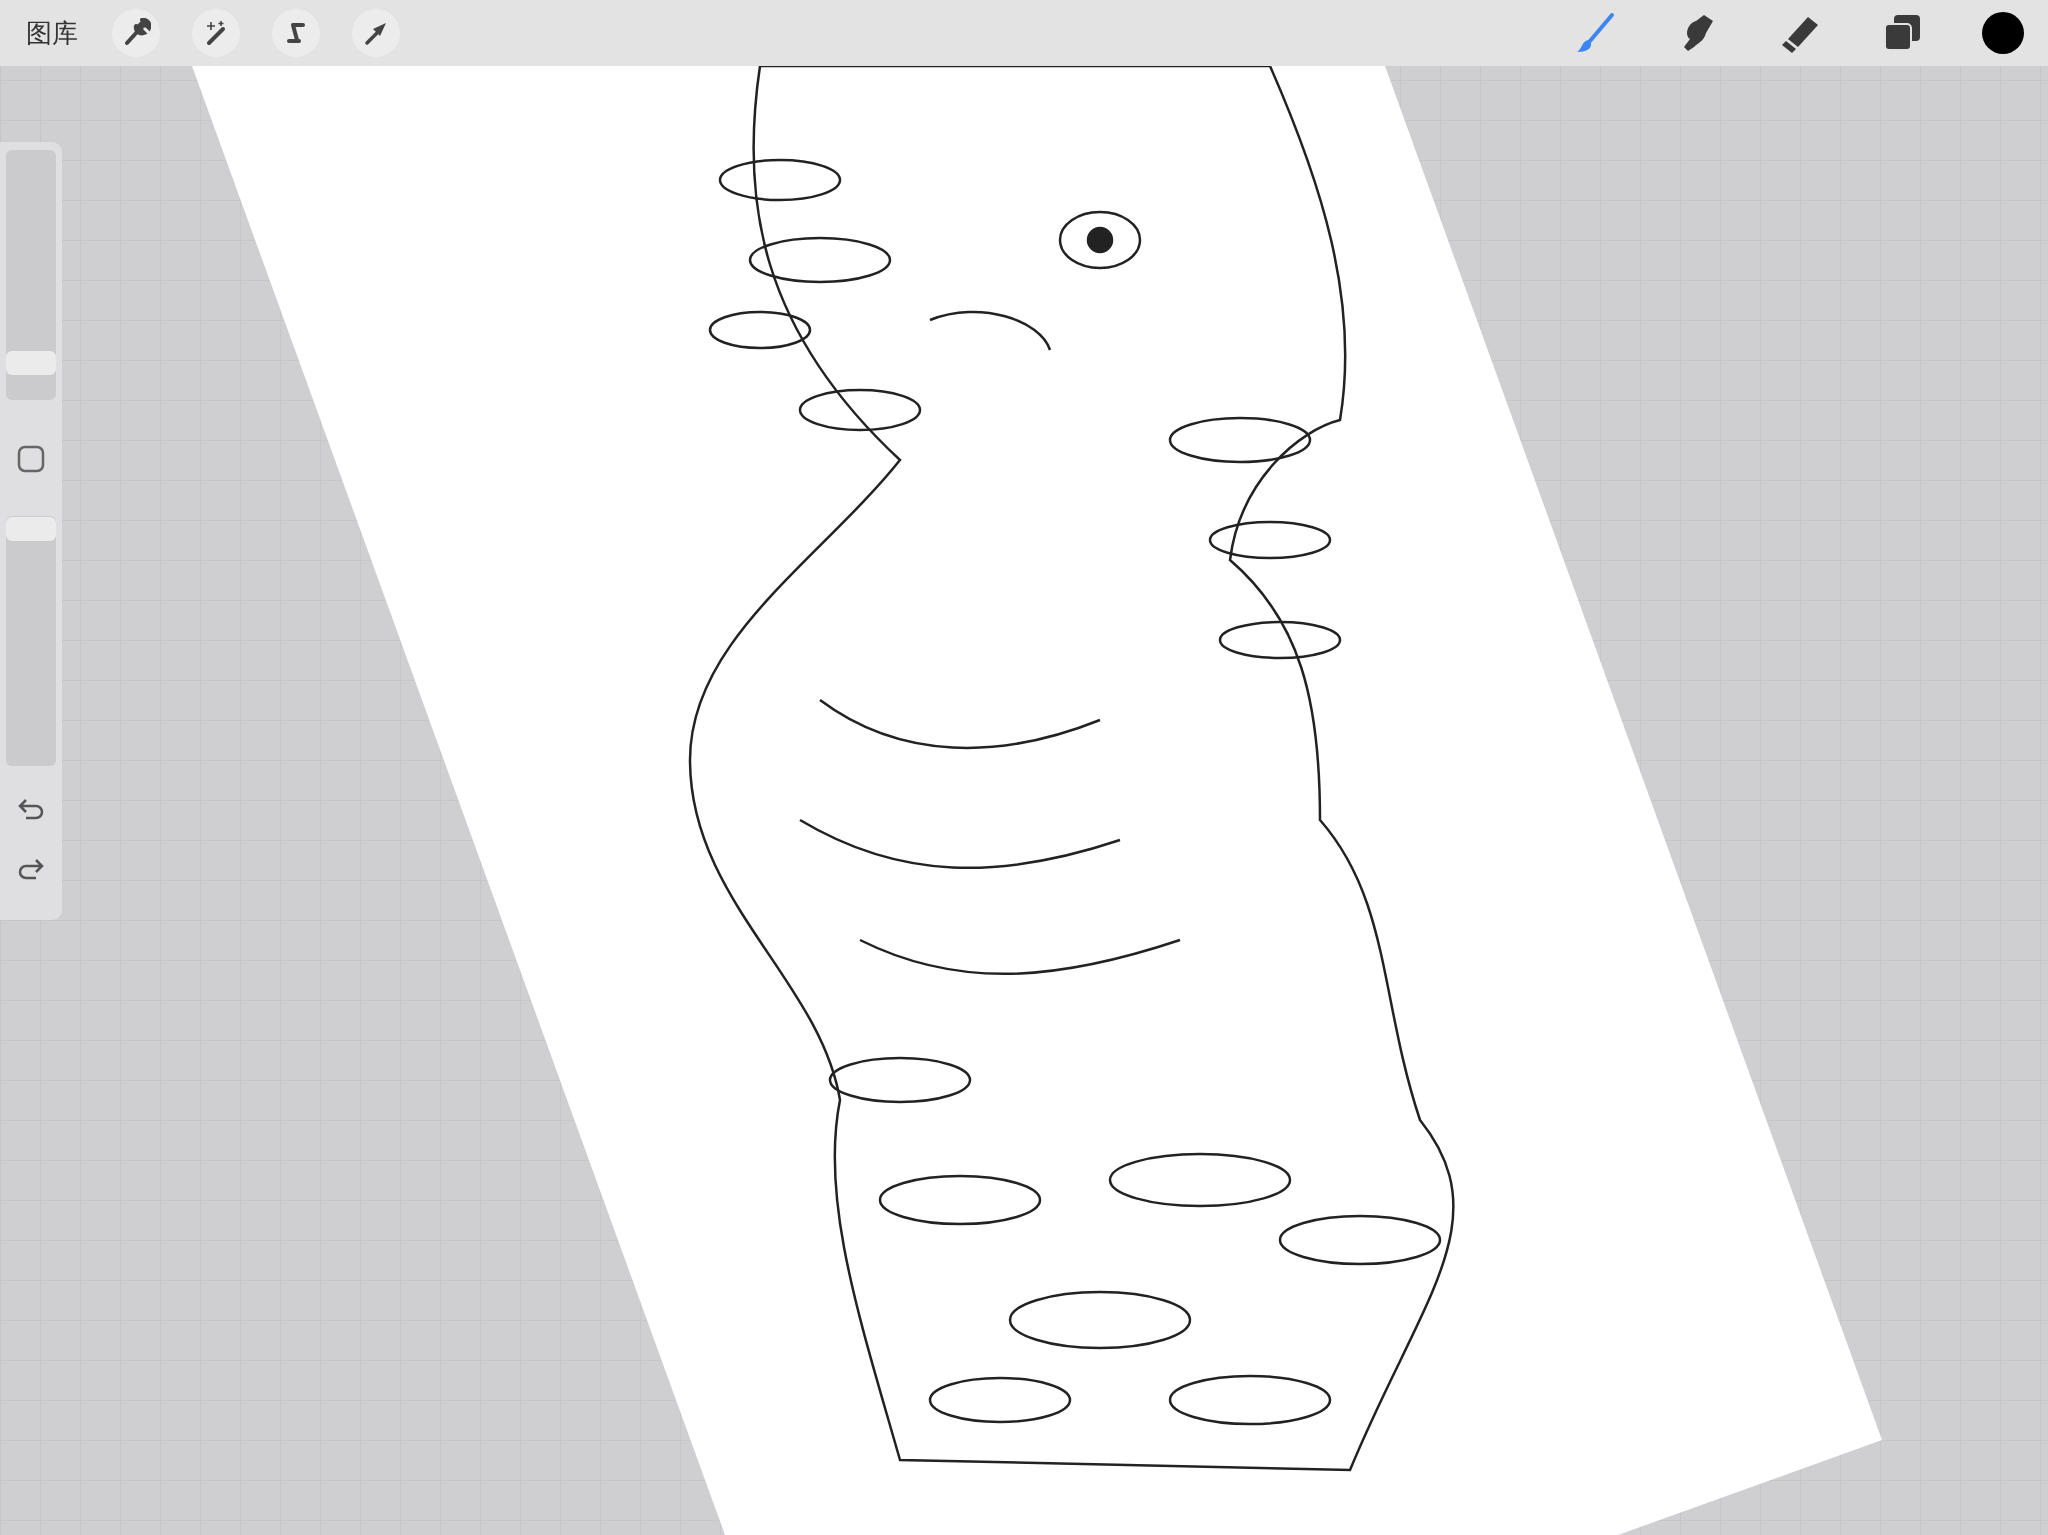  I want to click on color-swatch, so click(2003, 33).